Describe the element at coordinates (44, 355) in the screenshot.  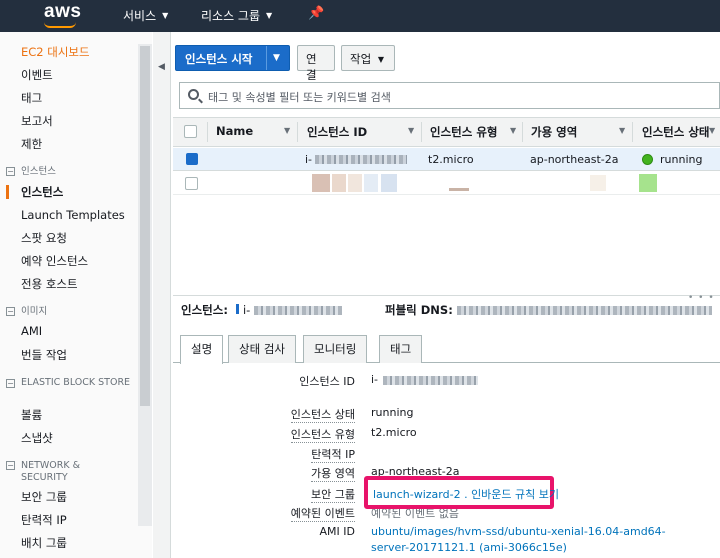
I see `sidebar-item-bundle-tasks: 번들 작업` at that location.